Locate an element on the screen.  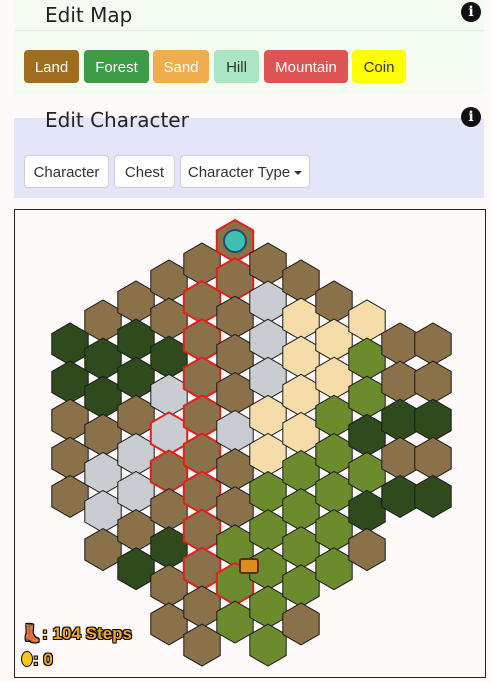
character-type-dropdown: Character Type is located at coordinates (245, 171).